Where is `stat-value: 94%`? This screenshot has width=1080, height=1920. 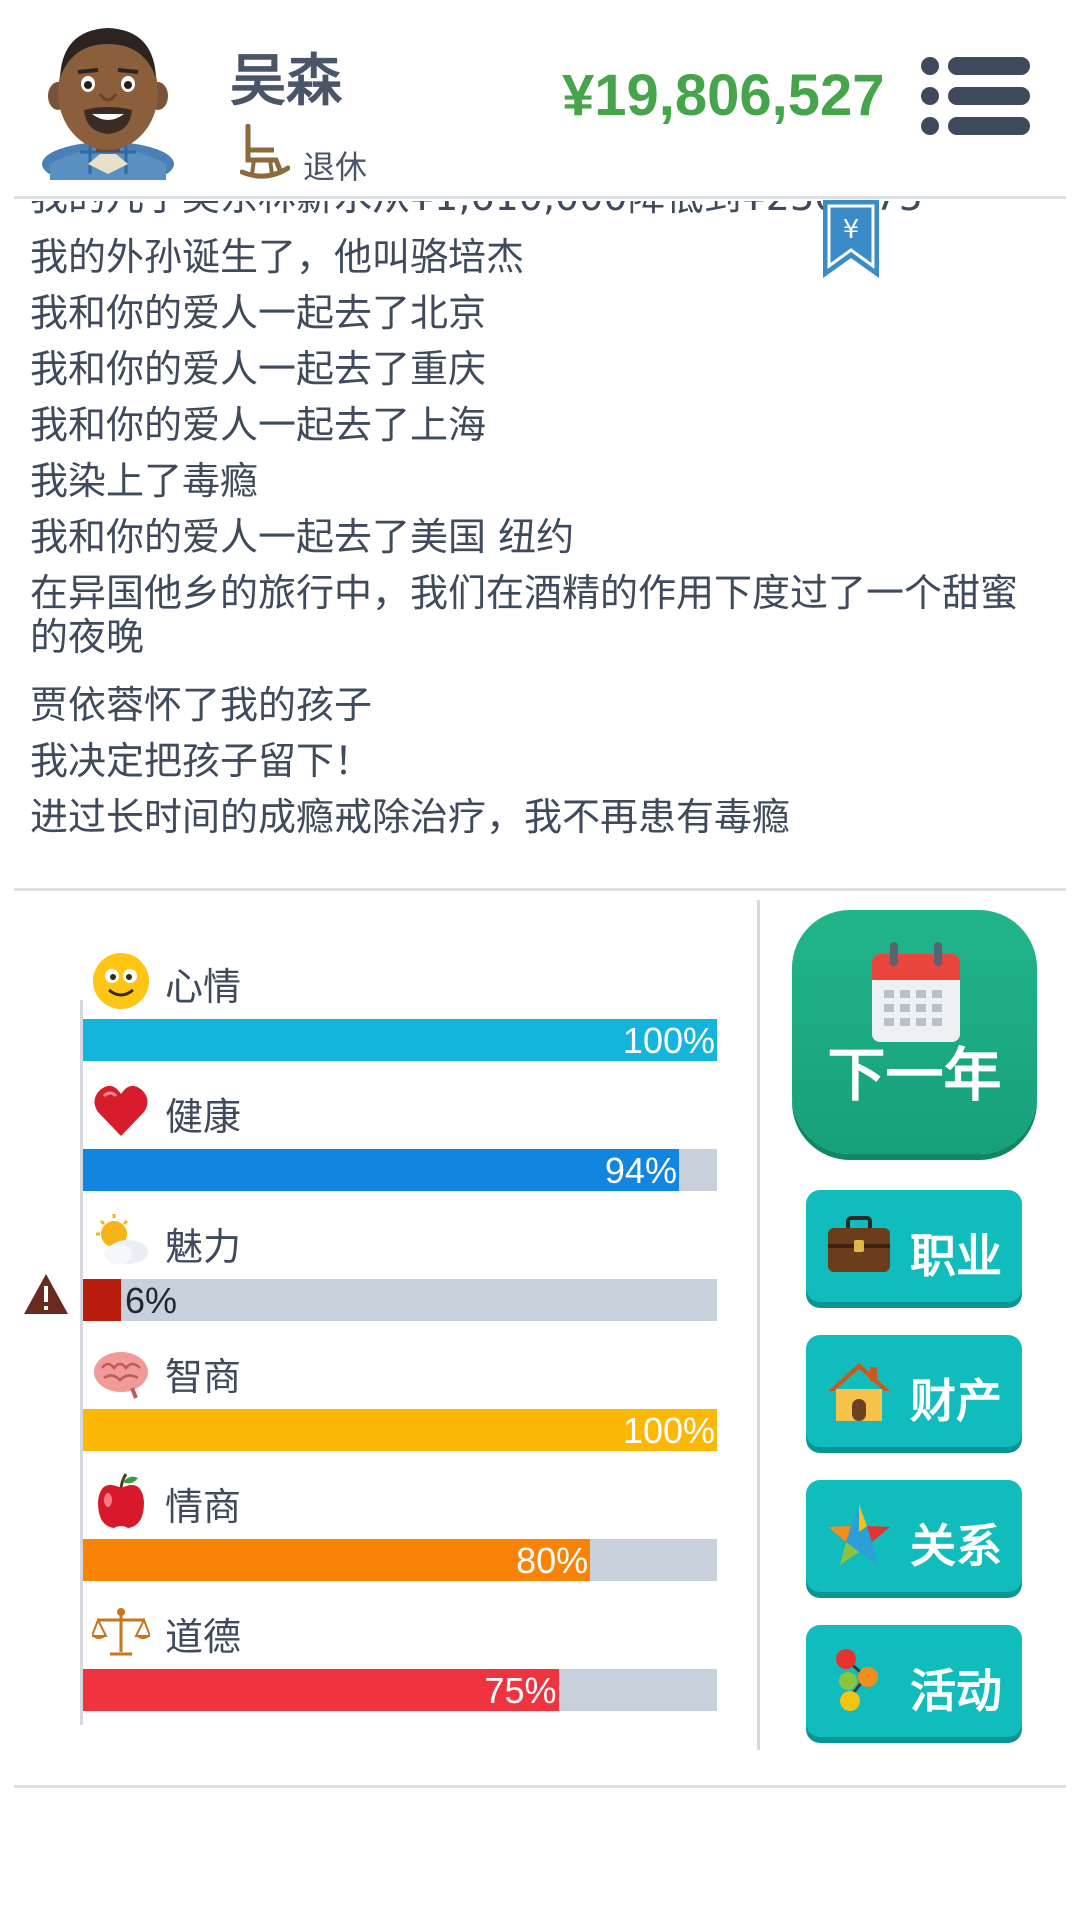
stat-value: 94% is located at coordinates (640, 1170).